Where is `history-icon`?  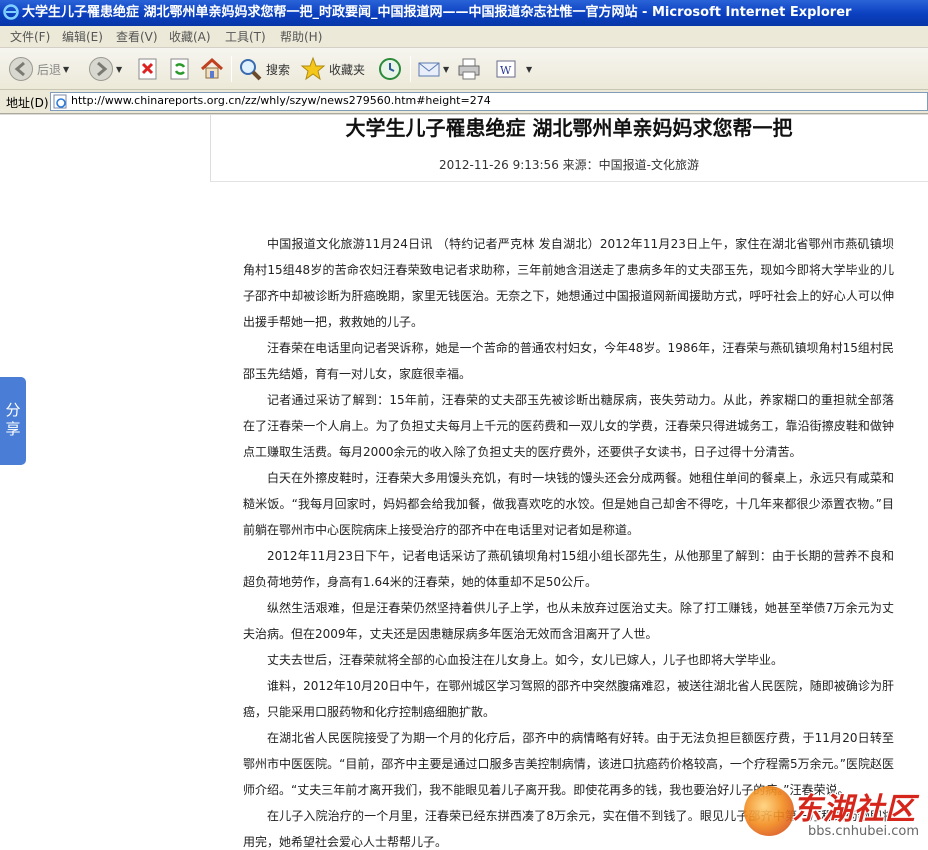
history-icon is located at coordinates (390, 69).